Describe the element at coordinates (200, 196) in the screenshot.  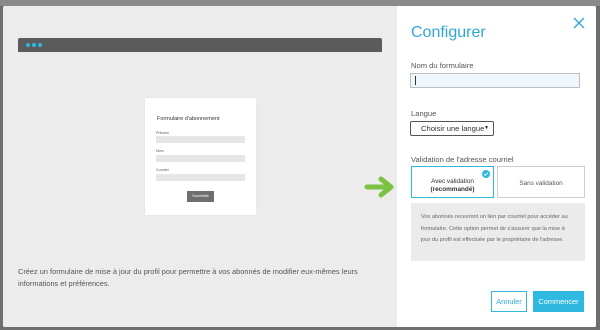
I see `preview-submit-button: Soumettre` at that location.